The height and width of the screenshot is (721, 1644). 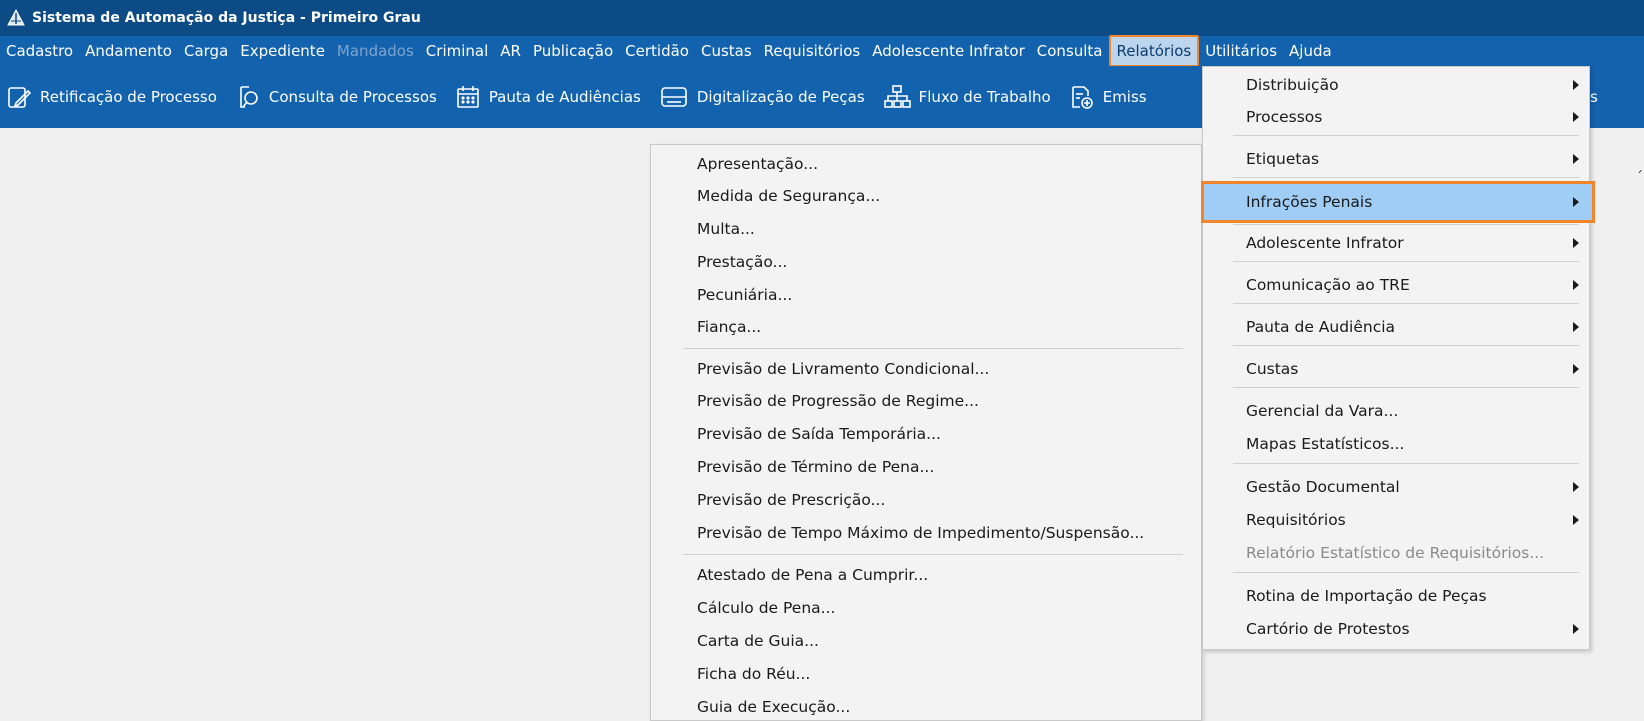 What do you see at coordinates (1594, 97) in the screenshot?
I see `toolbar-overflow-text: s` at bounding box center [1594, 97].